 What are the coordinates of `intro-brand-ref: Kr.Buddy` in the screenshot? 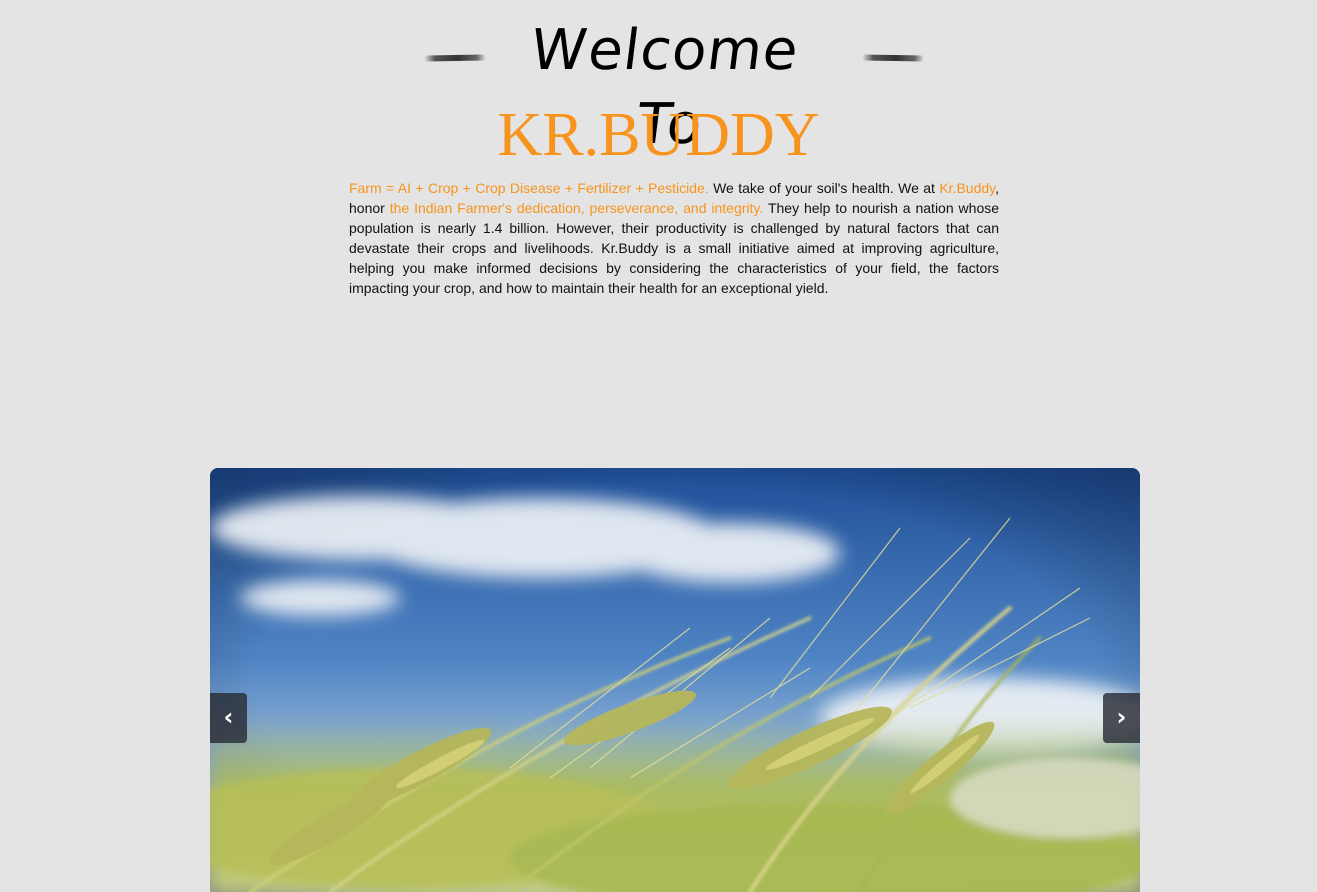 It's located at (967, 188).